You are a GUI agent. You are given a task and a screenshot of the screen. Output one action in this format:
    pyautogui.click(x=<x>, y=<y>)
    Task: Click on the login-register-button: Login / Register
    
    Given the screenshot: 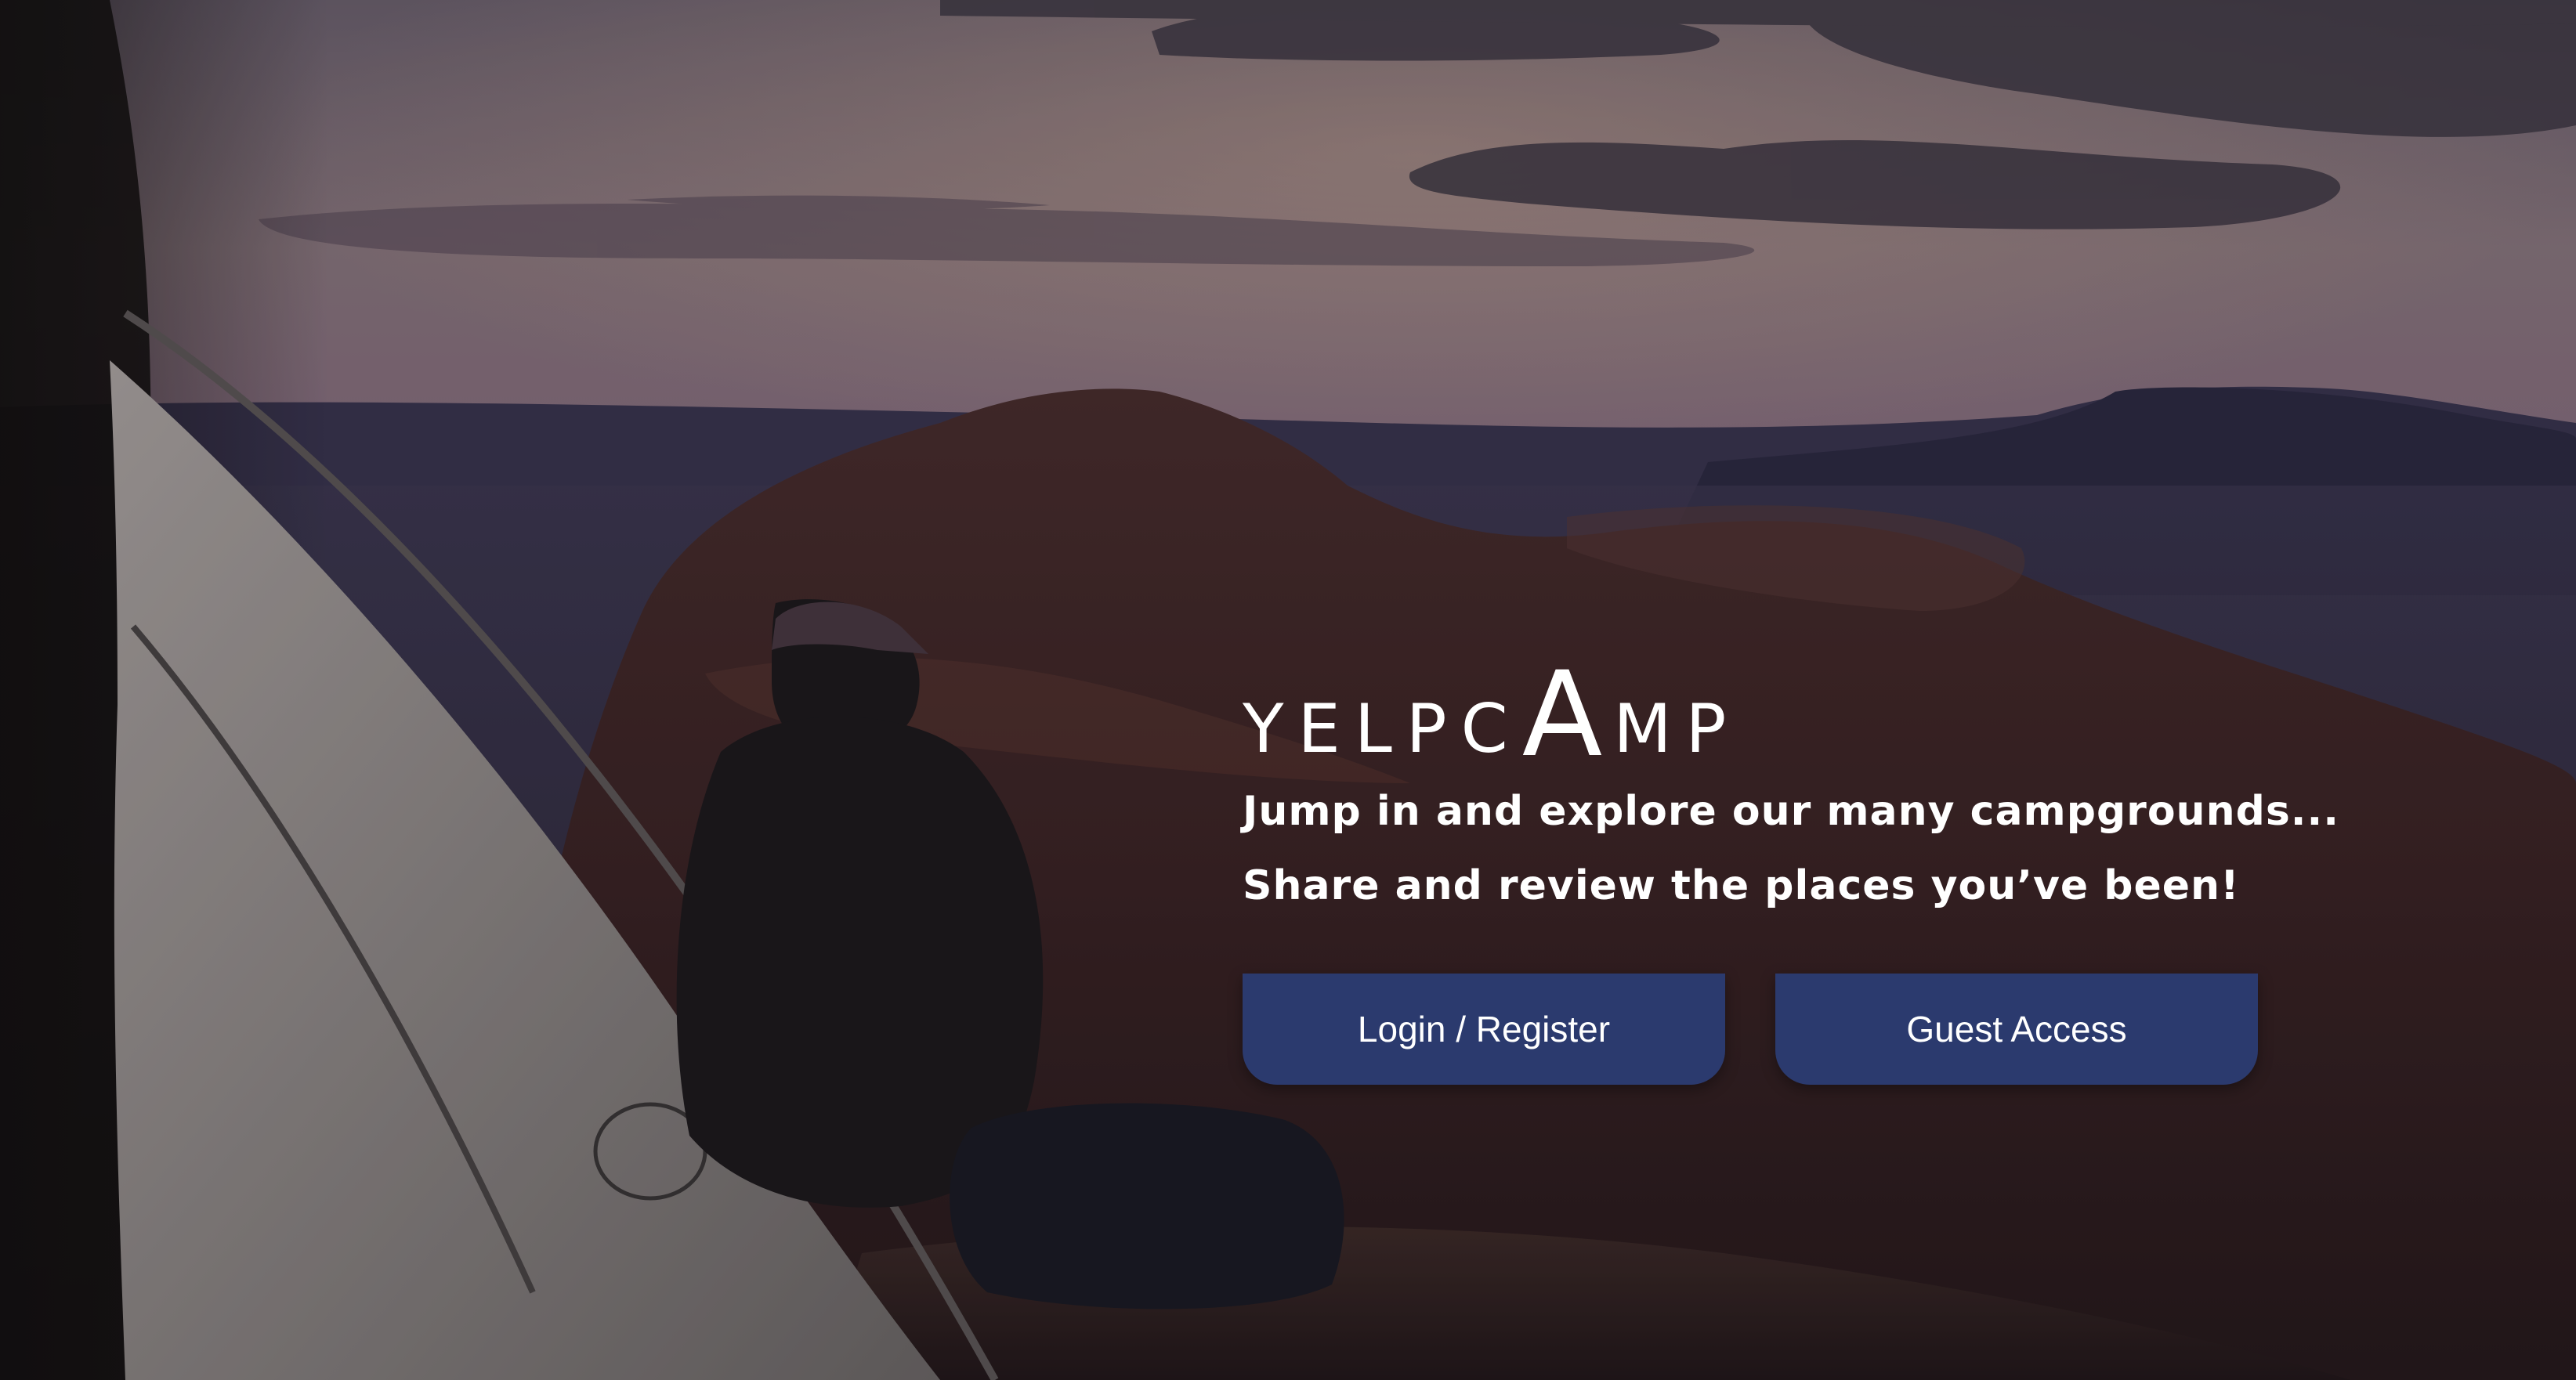 What is the action you would take?
    pyautogui.click(x=1484, y=1030)
    